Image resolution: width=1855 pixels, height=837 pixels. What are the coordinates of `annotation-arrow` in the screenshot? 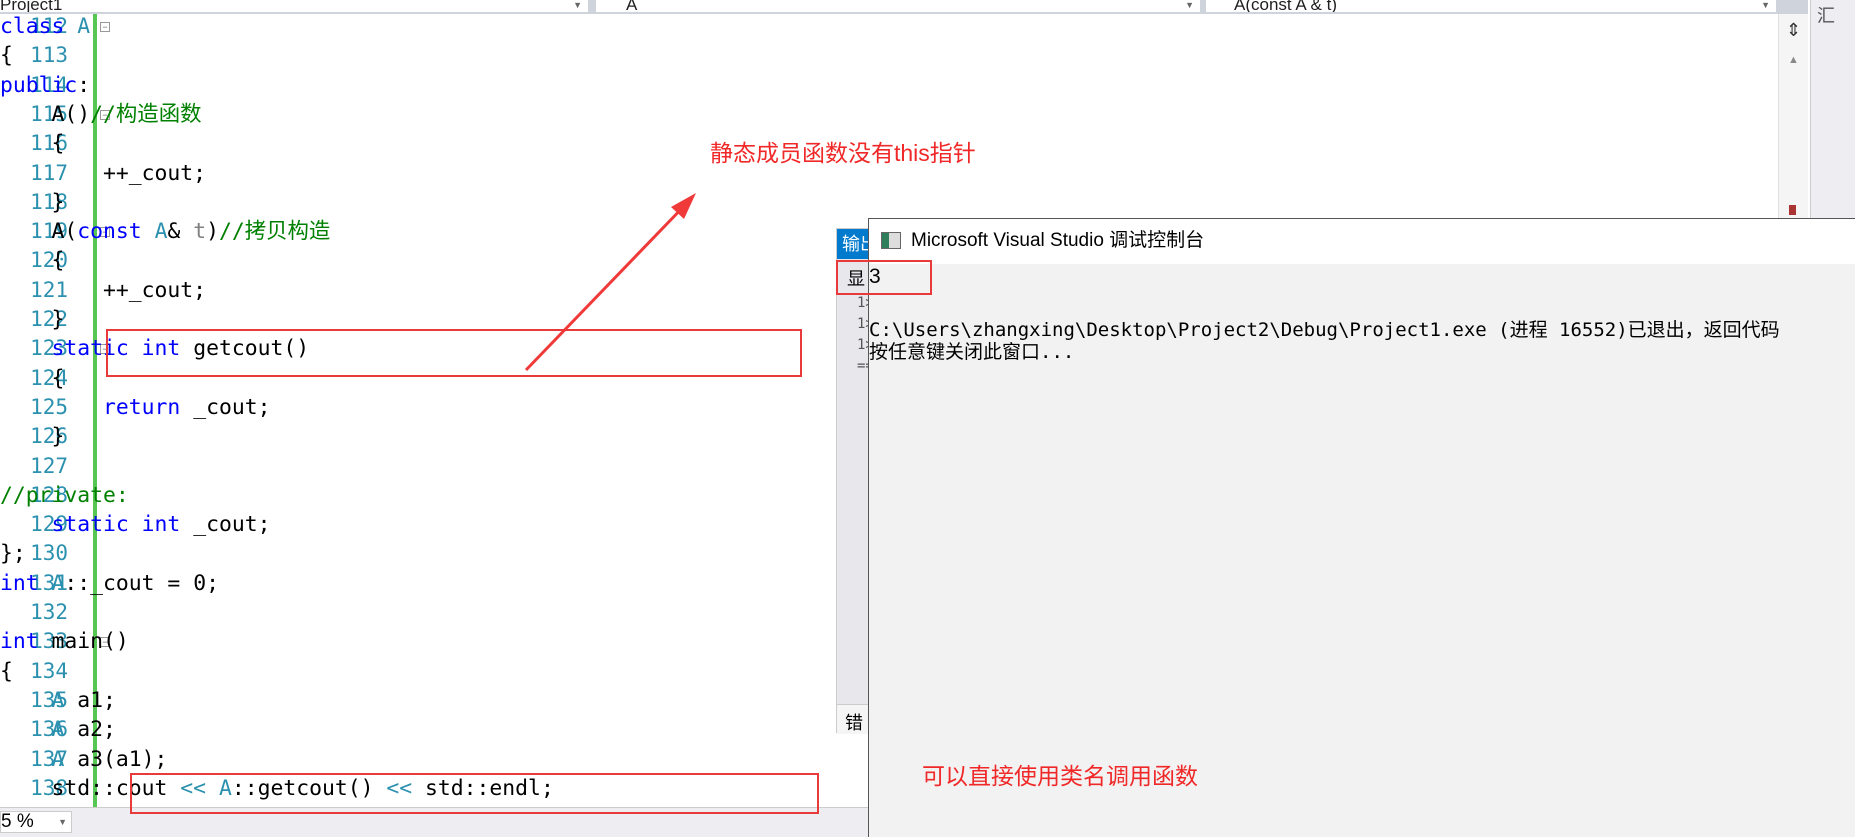 It's located at (610, 282).